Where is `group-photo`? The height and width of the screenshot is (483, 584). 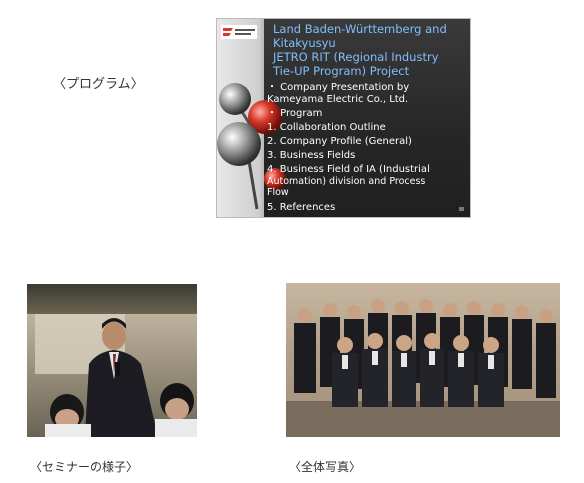
group-photo is located at coordinates (423, 360).